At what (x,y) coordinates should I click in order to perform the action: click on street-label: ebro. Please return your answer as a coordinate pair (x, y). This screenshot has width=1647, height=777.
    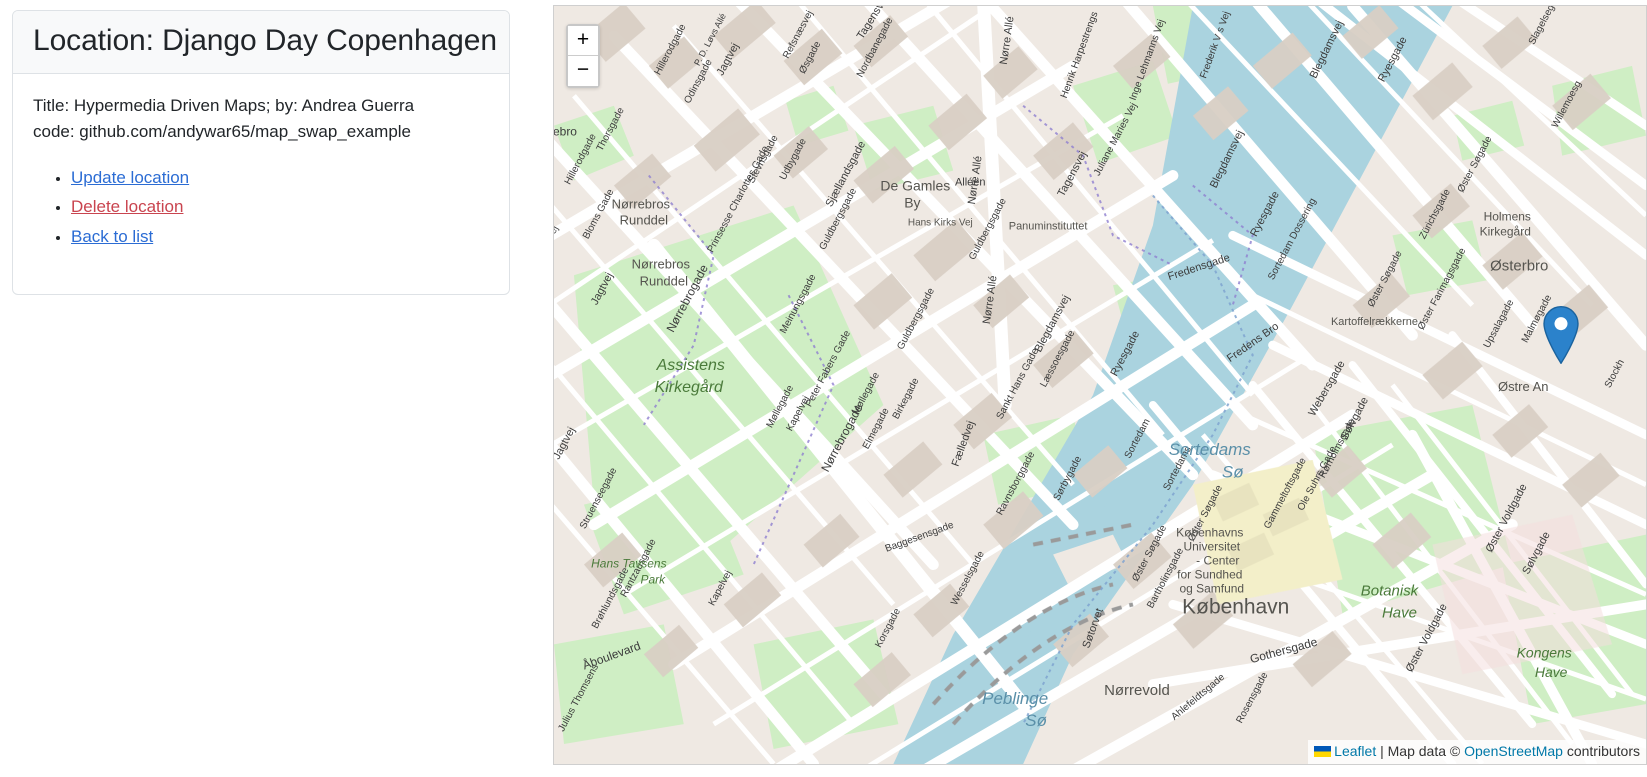
    Looking at the image, I should click on (565, 132).